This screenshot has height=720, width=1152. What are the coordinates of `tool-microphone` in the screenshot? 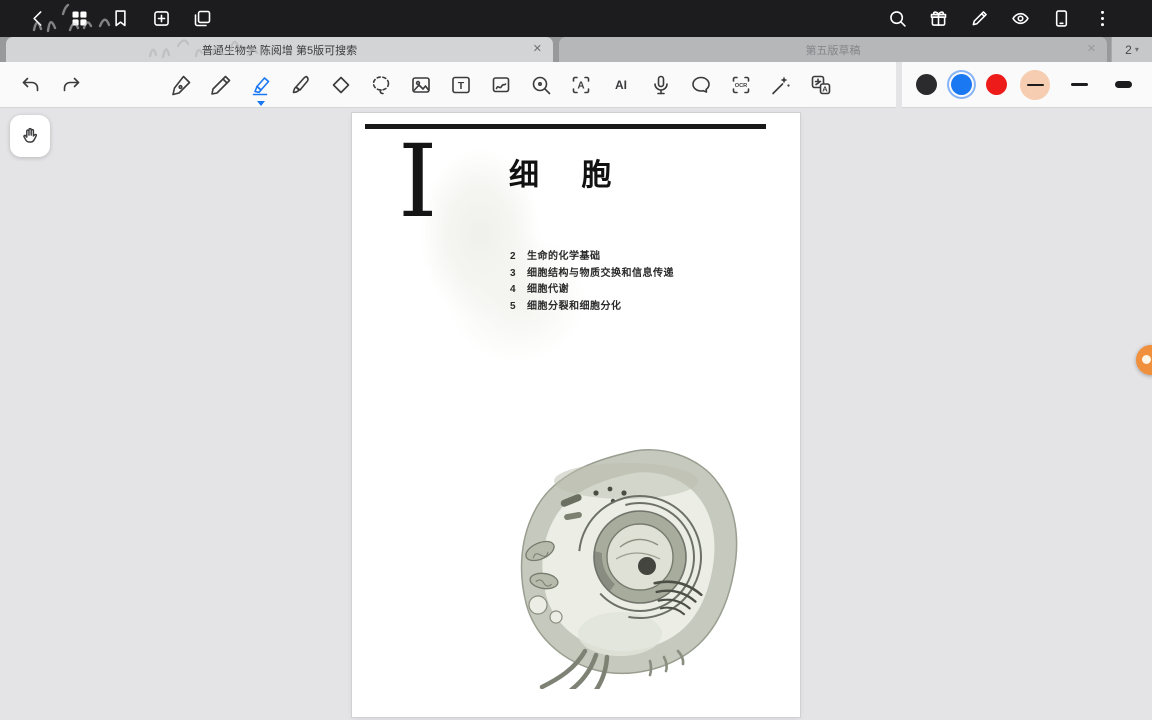 It's located at (661, 85).